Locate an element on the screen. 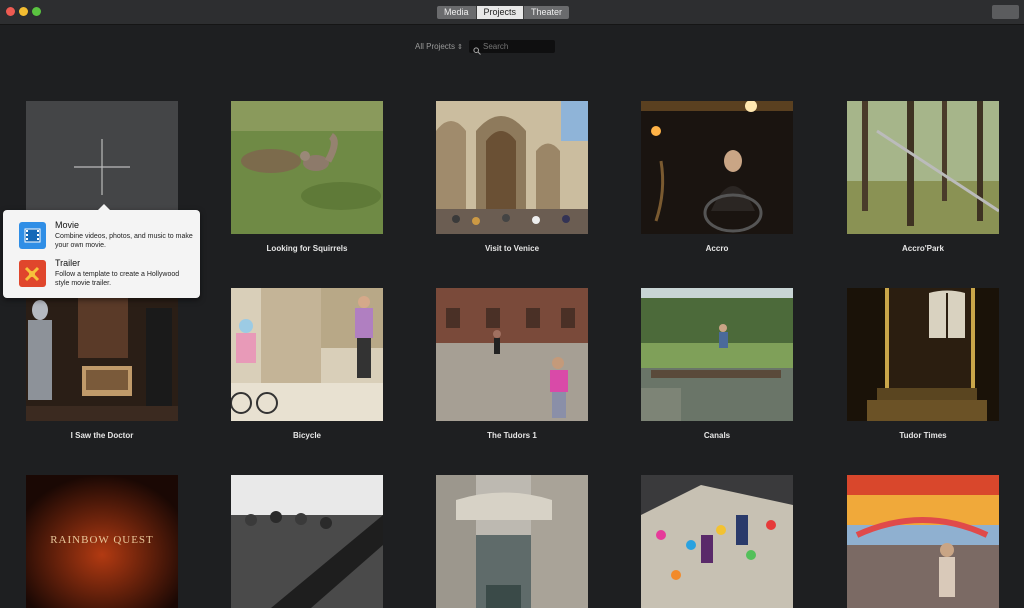 The width and height of the screenshot is (1024, 608). project-title: Canals is located at coordinates (717, 435).